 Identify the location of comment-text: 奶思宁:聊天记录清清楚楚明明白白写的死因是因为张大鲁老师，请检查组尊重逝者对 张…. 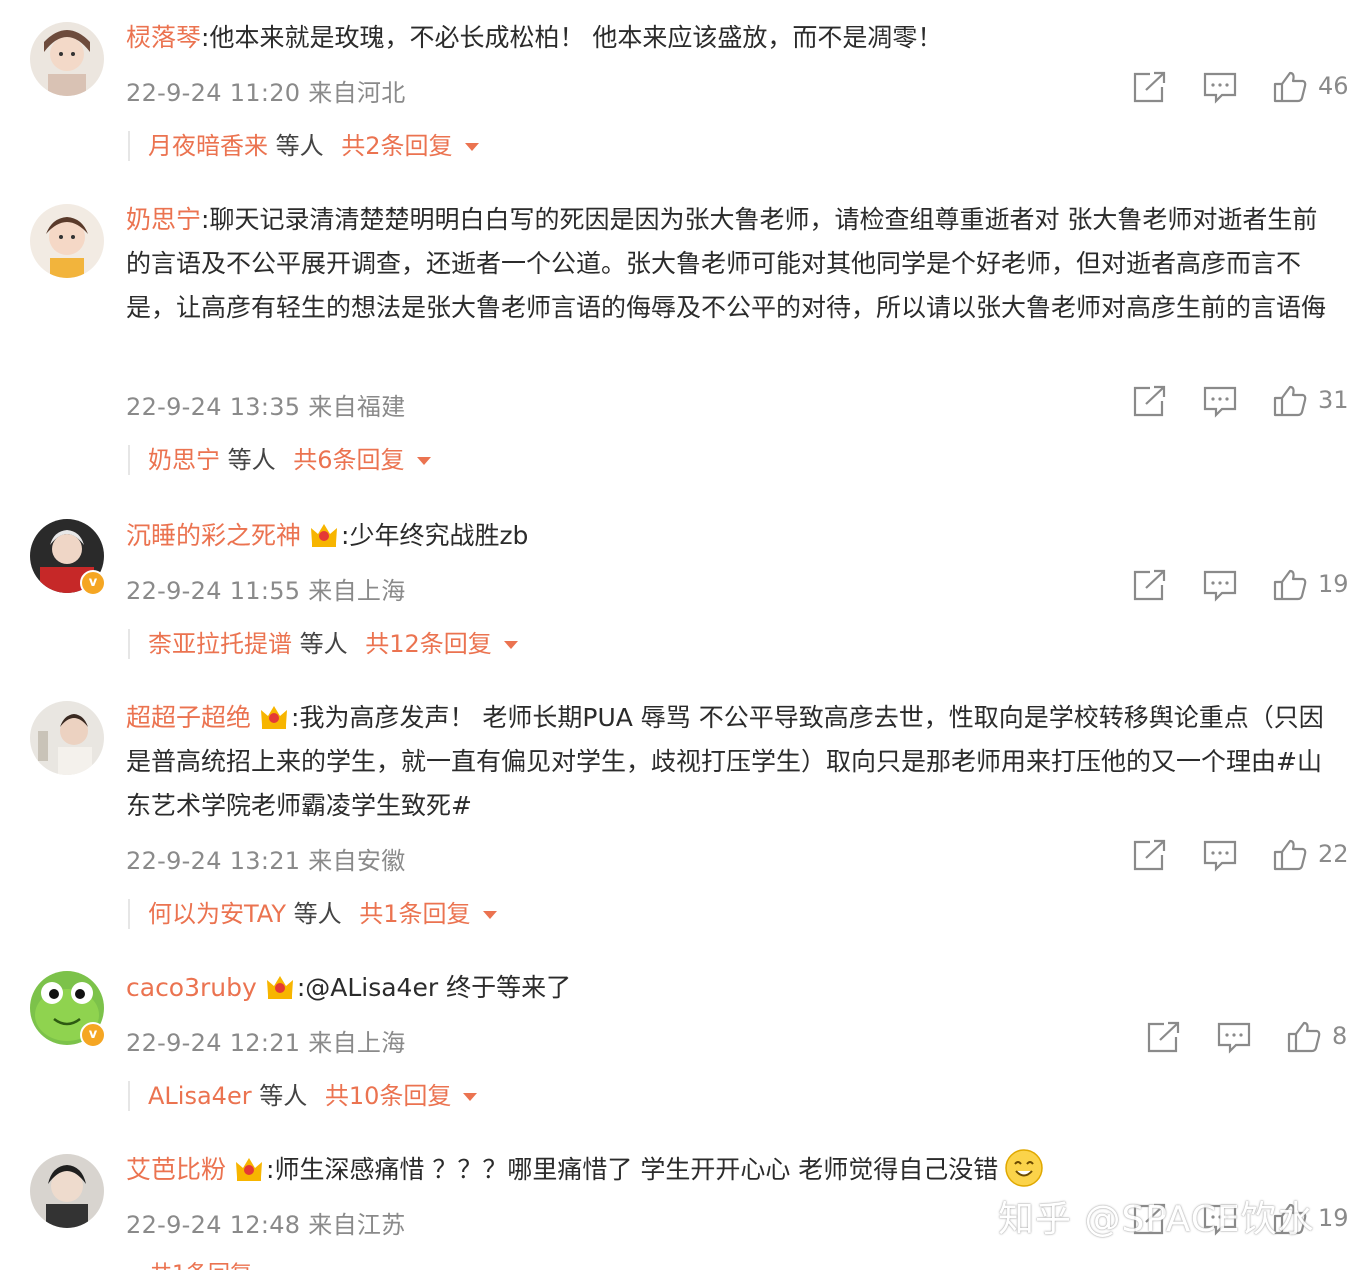
(733, 264).